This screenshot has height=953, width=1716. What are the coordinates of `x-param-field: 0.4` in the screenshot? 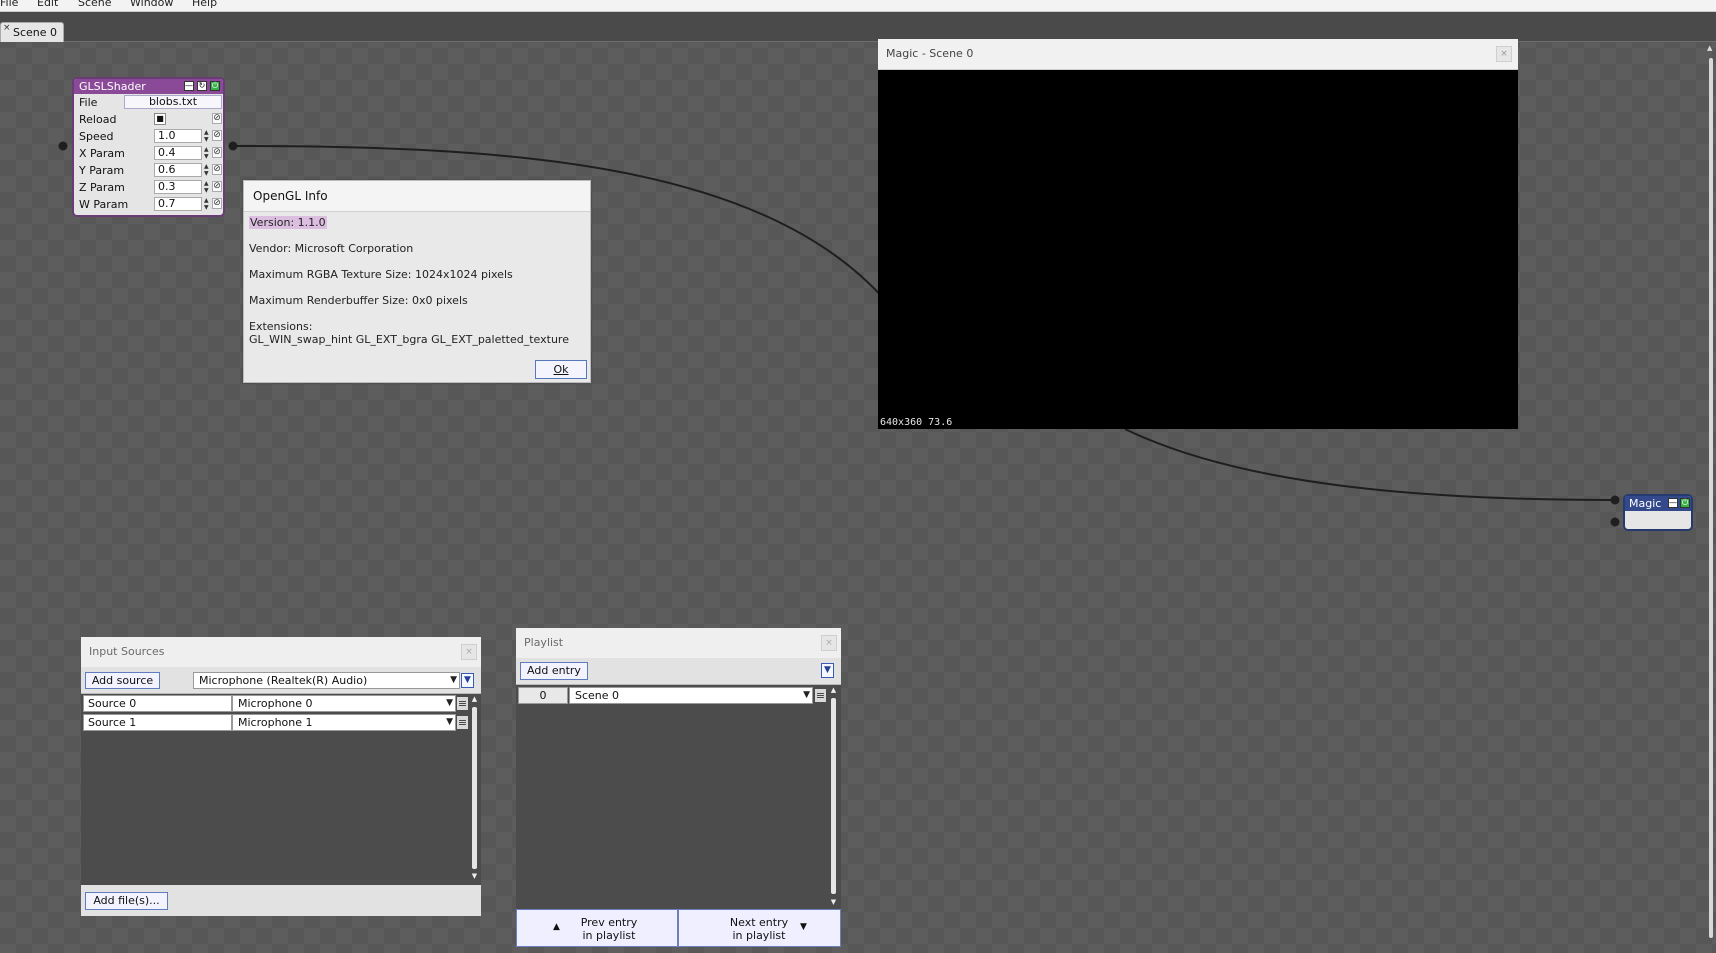 It's located at (178, 153).